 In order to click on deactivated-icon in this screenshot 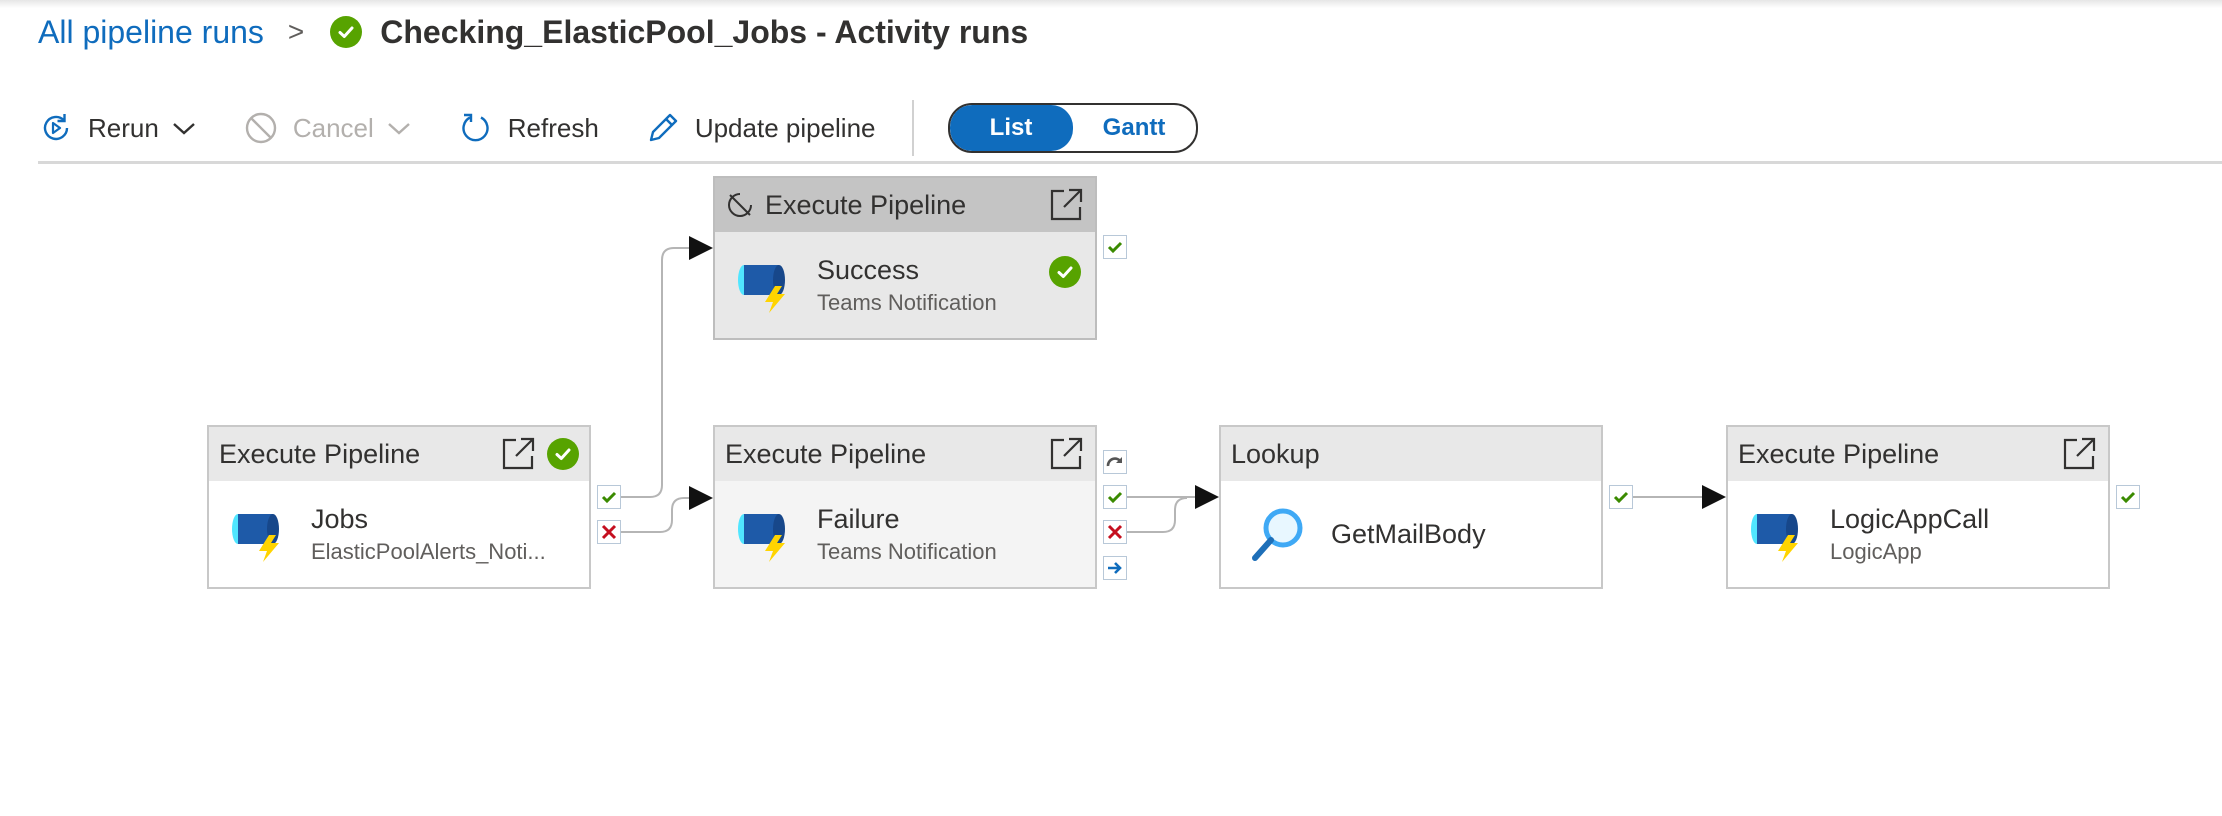, I will do `click(739, 205)`.